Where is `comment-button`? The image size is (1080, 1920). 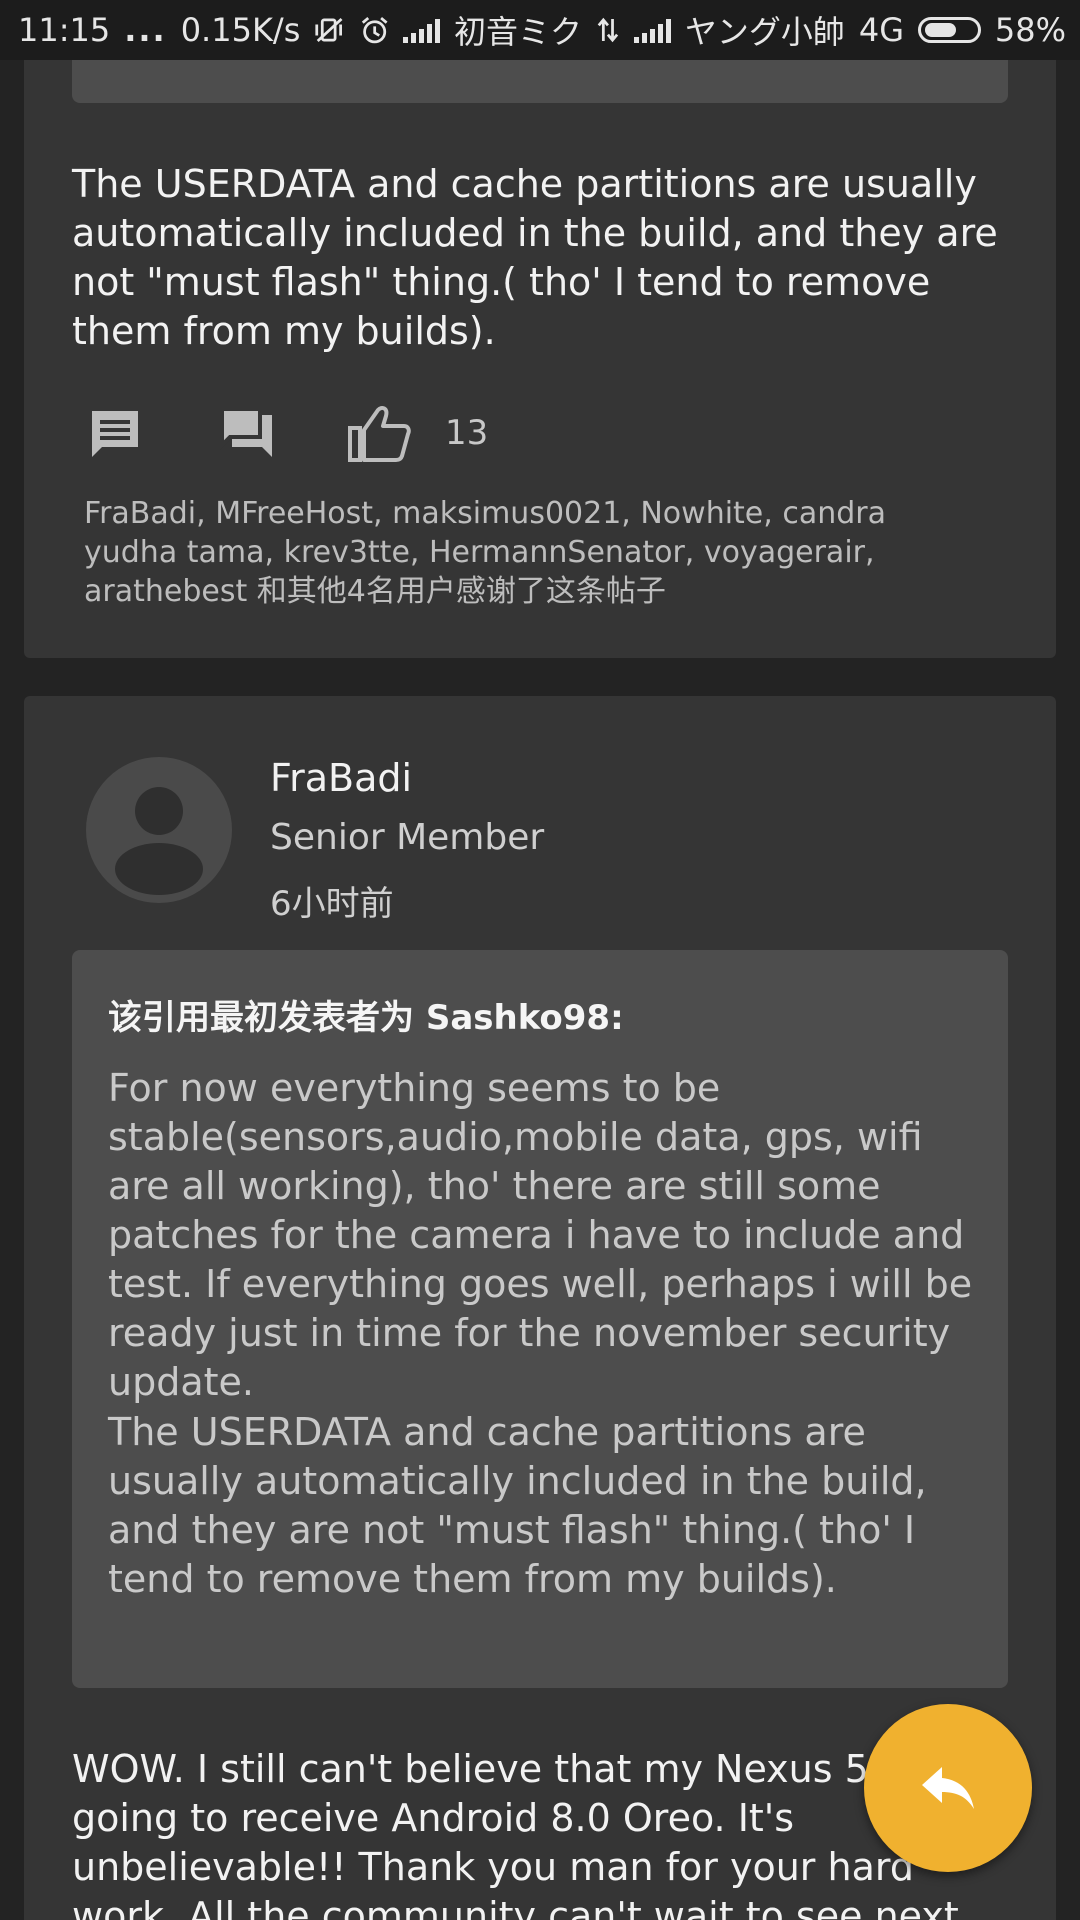
comment-button is located at coordinates (115, 434).